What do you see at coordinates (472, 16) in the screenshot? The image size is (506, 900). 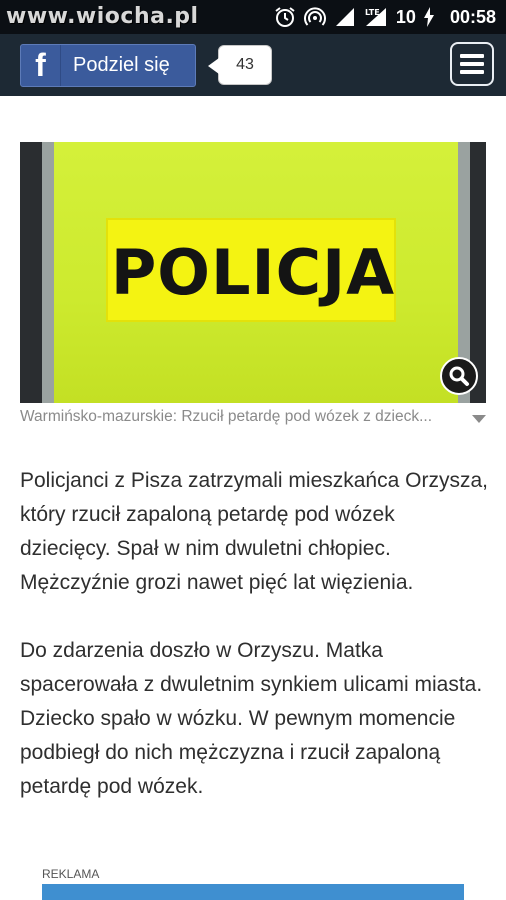 I see `clock: 00:58` at bounding box center [472, 16].